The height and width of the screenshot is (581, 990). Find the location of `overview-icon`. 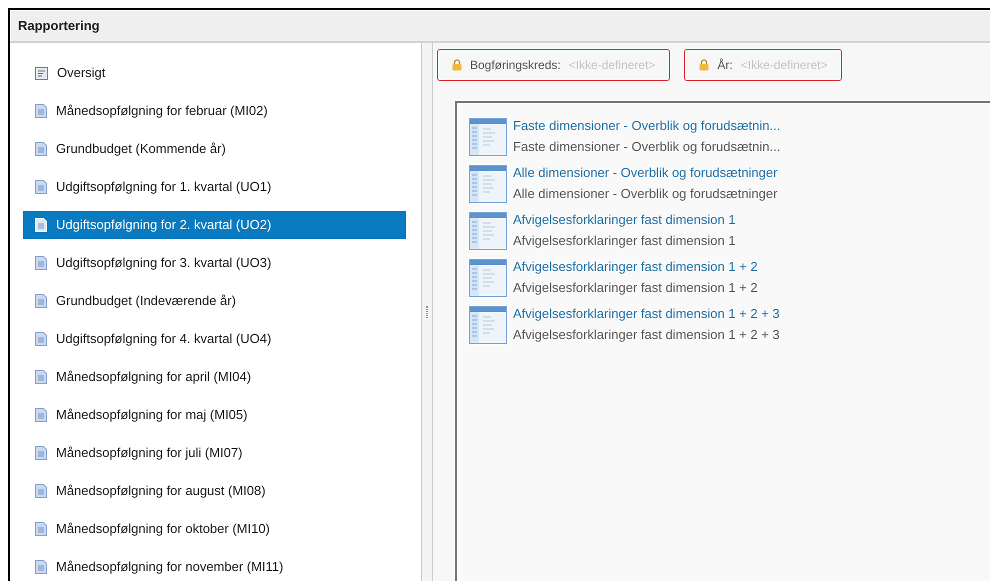

overview-icon is located at coordinates (41, 73).